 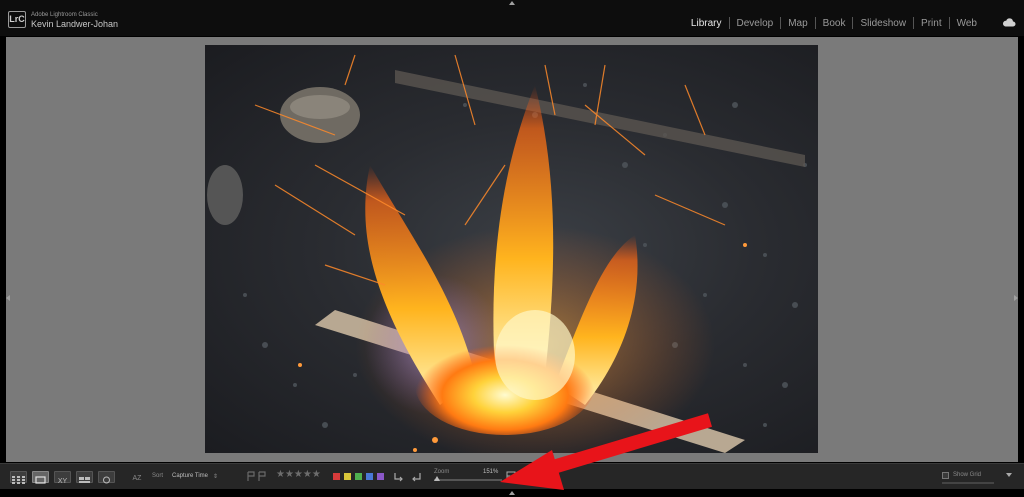 I want to click on people-view-button, so click(x=106, y=477).